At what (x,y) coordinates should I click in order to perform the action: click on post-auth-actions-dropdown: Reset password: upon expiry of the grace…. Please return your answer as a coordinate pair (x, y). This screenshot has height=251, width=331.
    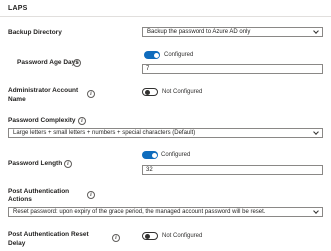
    Looking at the image, I should click on (165, 212).